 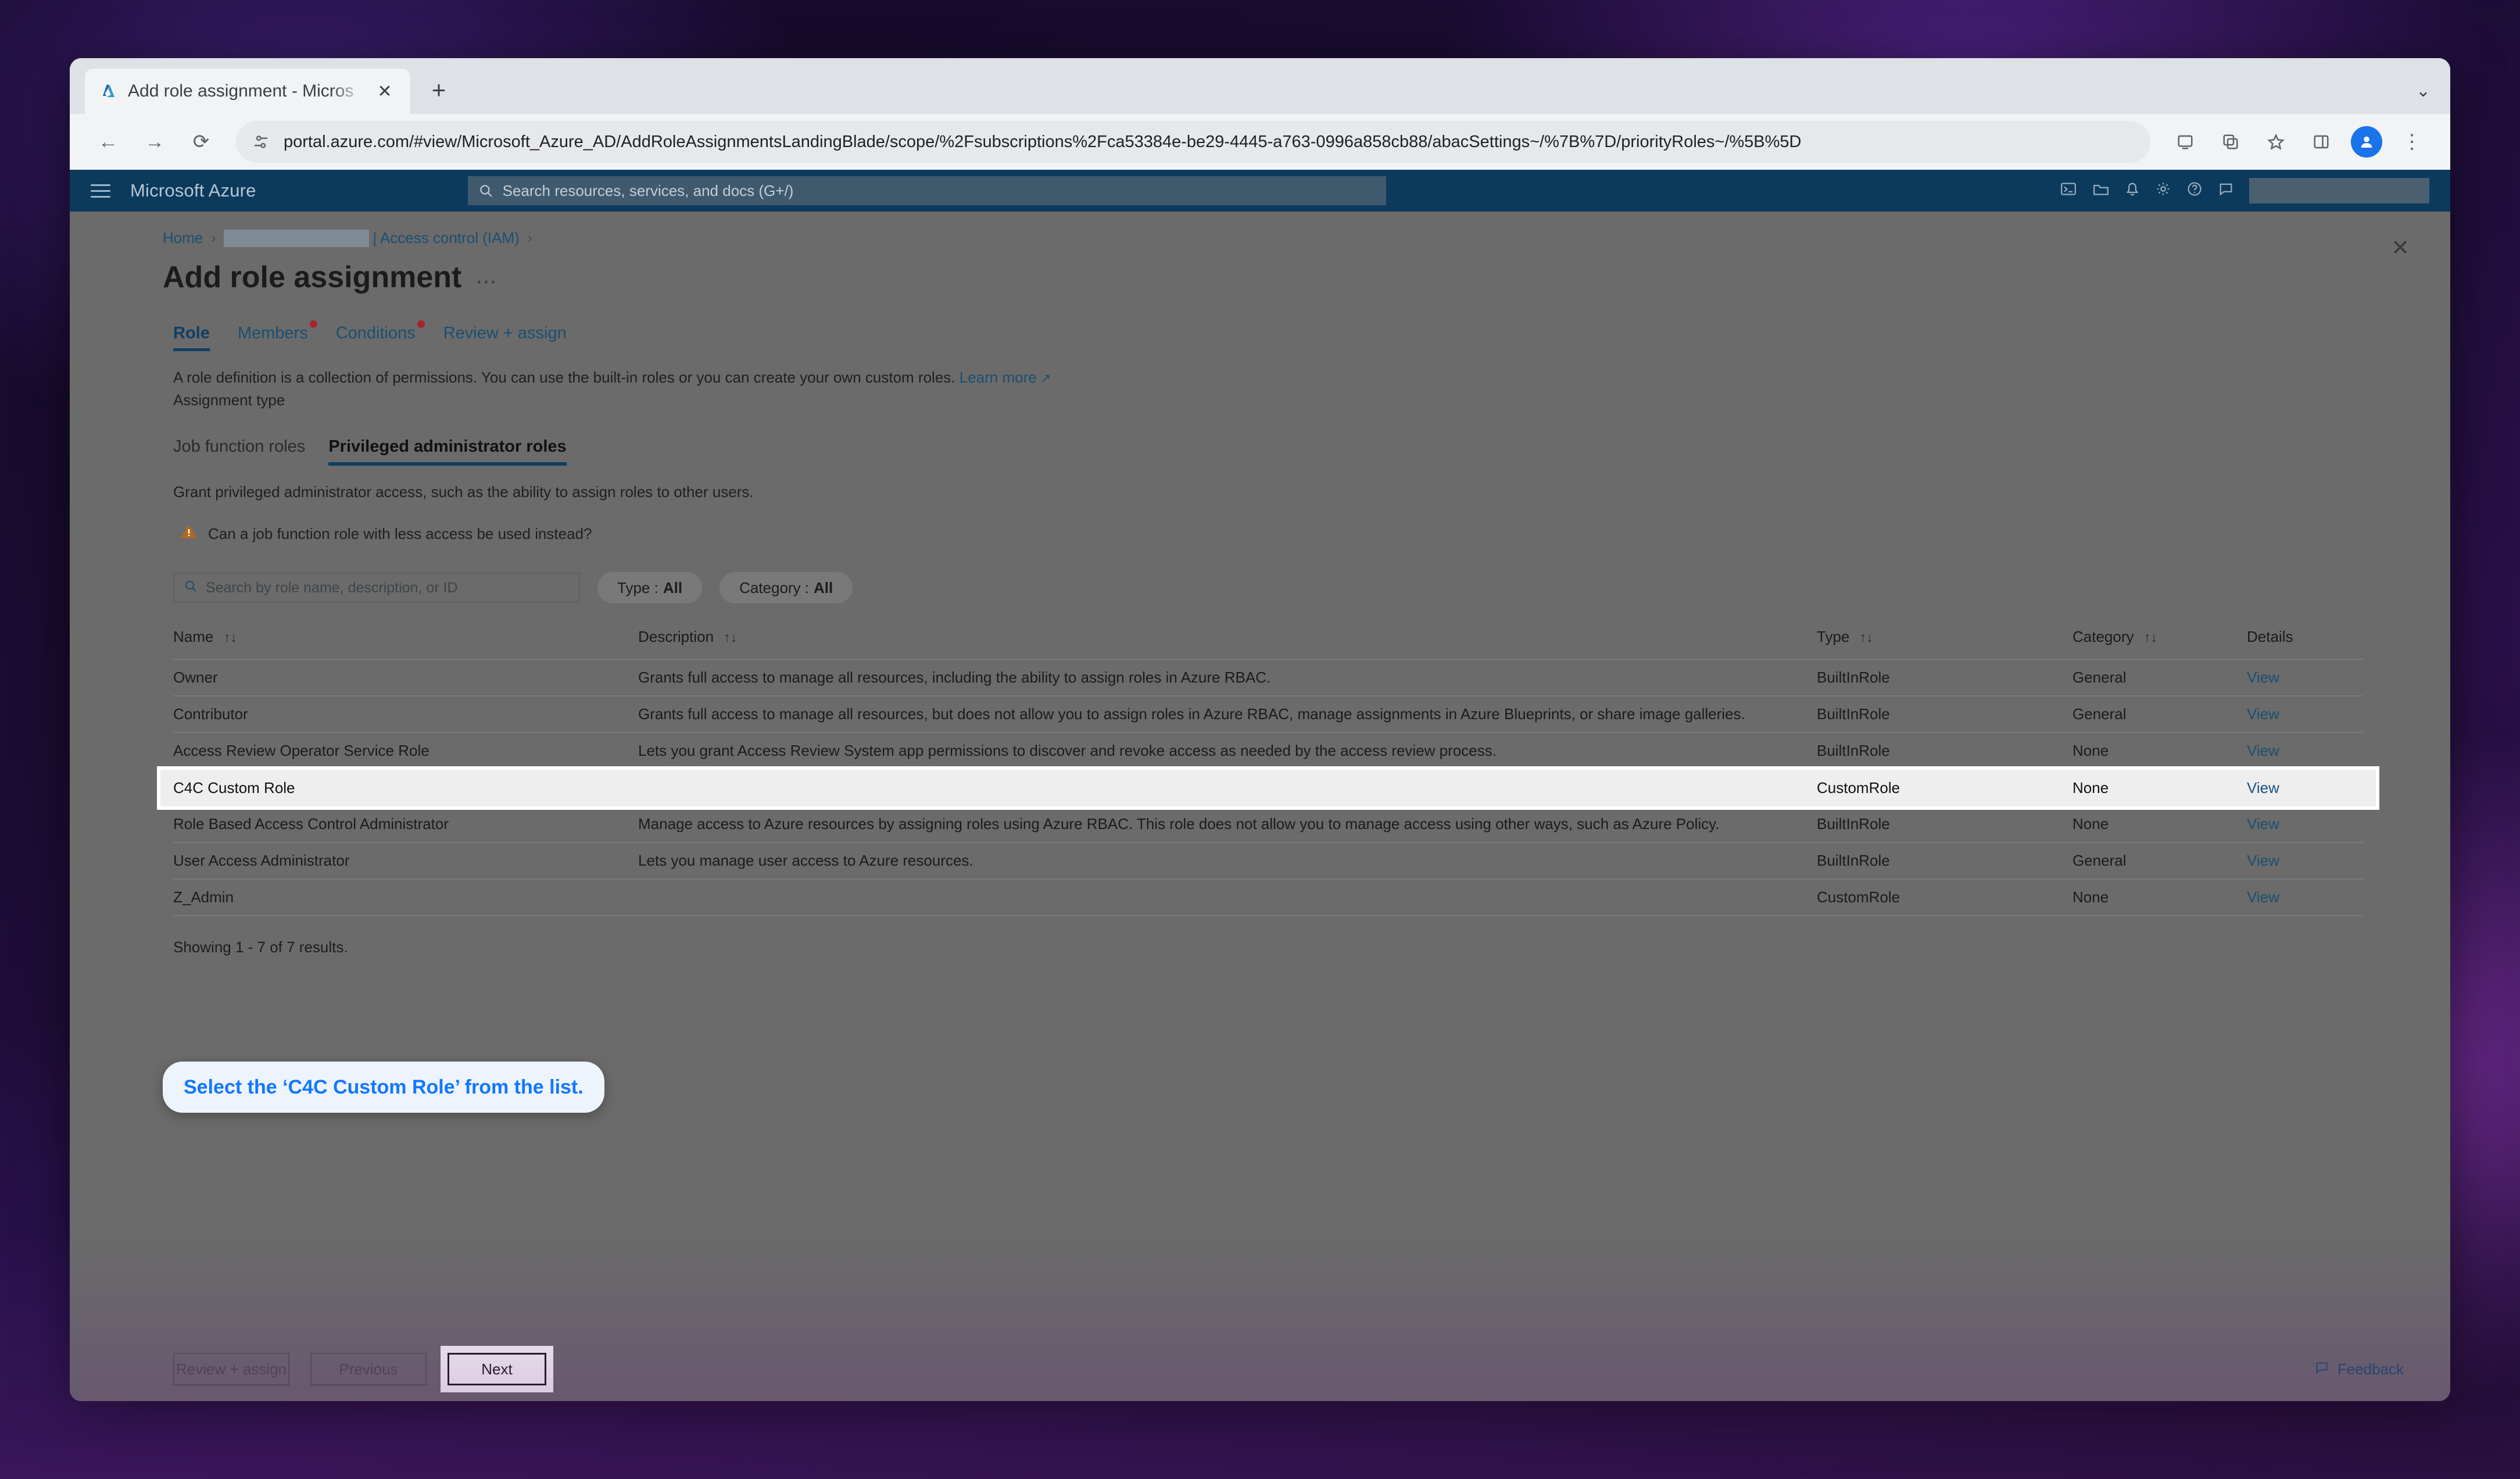 What do you see at coordinates (277, 335) in the screenshot?
I see `tab-members: Members` at bounding box center [277, 335].